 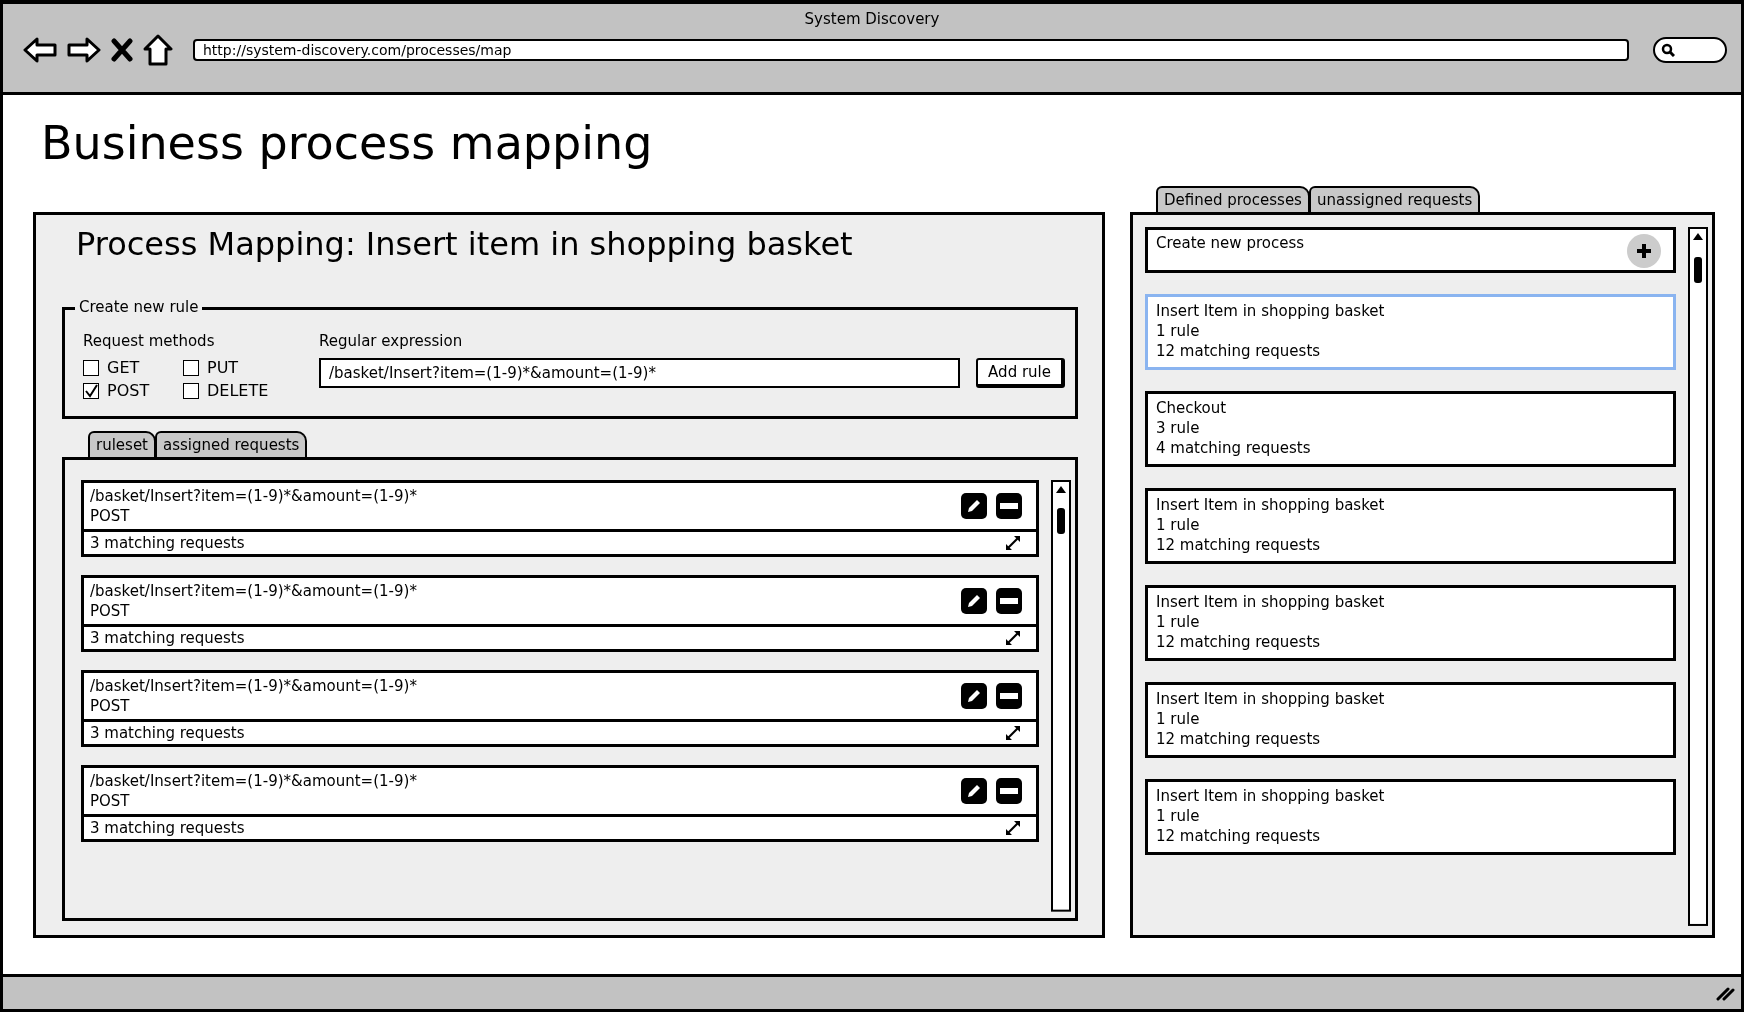 I want to click on field-label: Request methods, so click(x=149, y=341).